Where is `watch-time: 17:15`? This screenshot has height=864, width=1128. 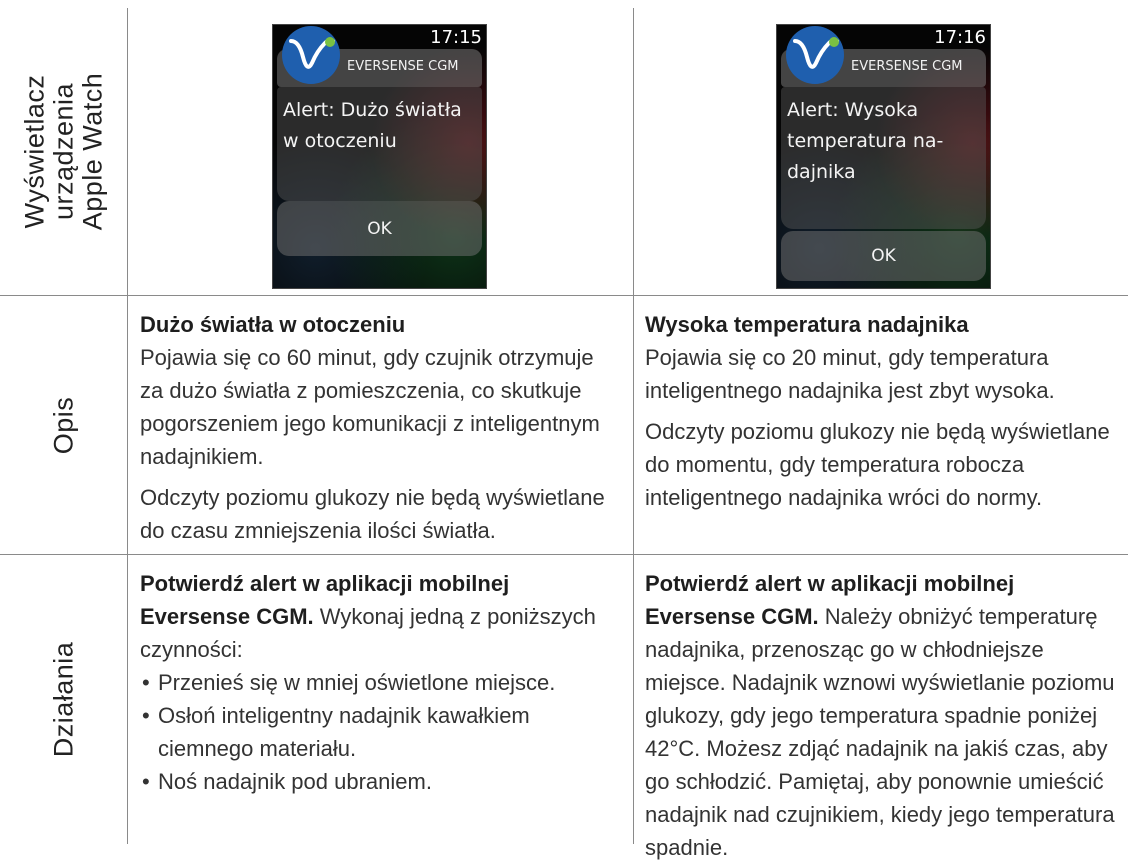
watch-time: 17:15 is located at coordinates (456, 37).